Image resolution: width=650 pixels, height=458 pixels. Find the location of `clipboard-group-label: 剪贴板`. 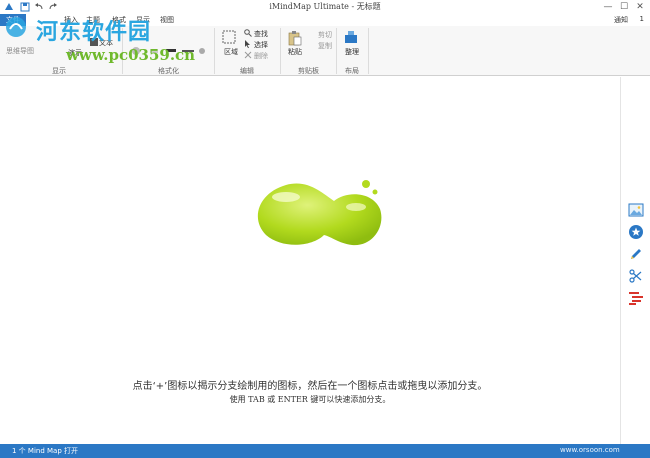

clipboard-group-label: 剪贴板 is located at coordinates (308, 71).